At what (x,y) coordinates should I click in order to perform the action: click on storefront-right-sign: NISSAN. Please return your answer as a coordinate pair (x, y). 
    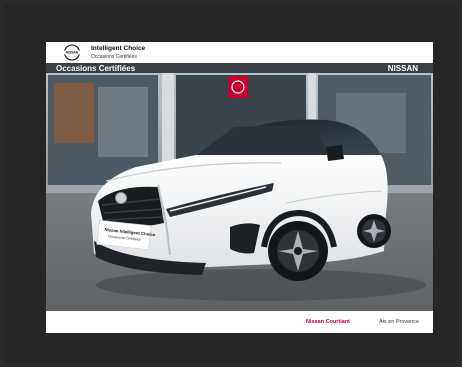
    Looking at the image, I should click on (403, 68).